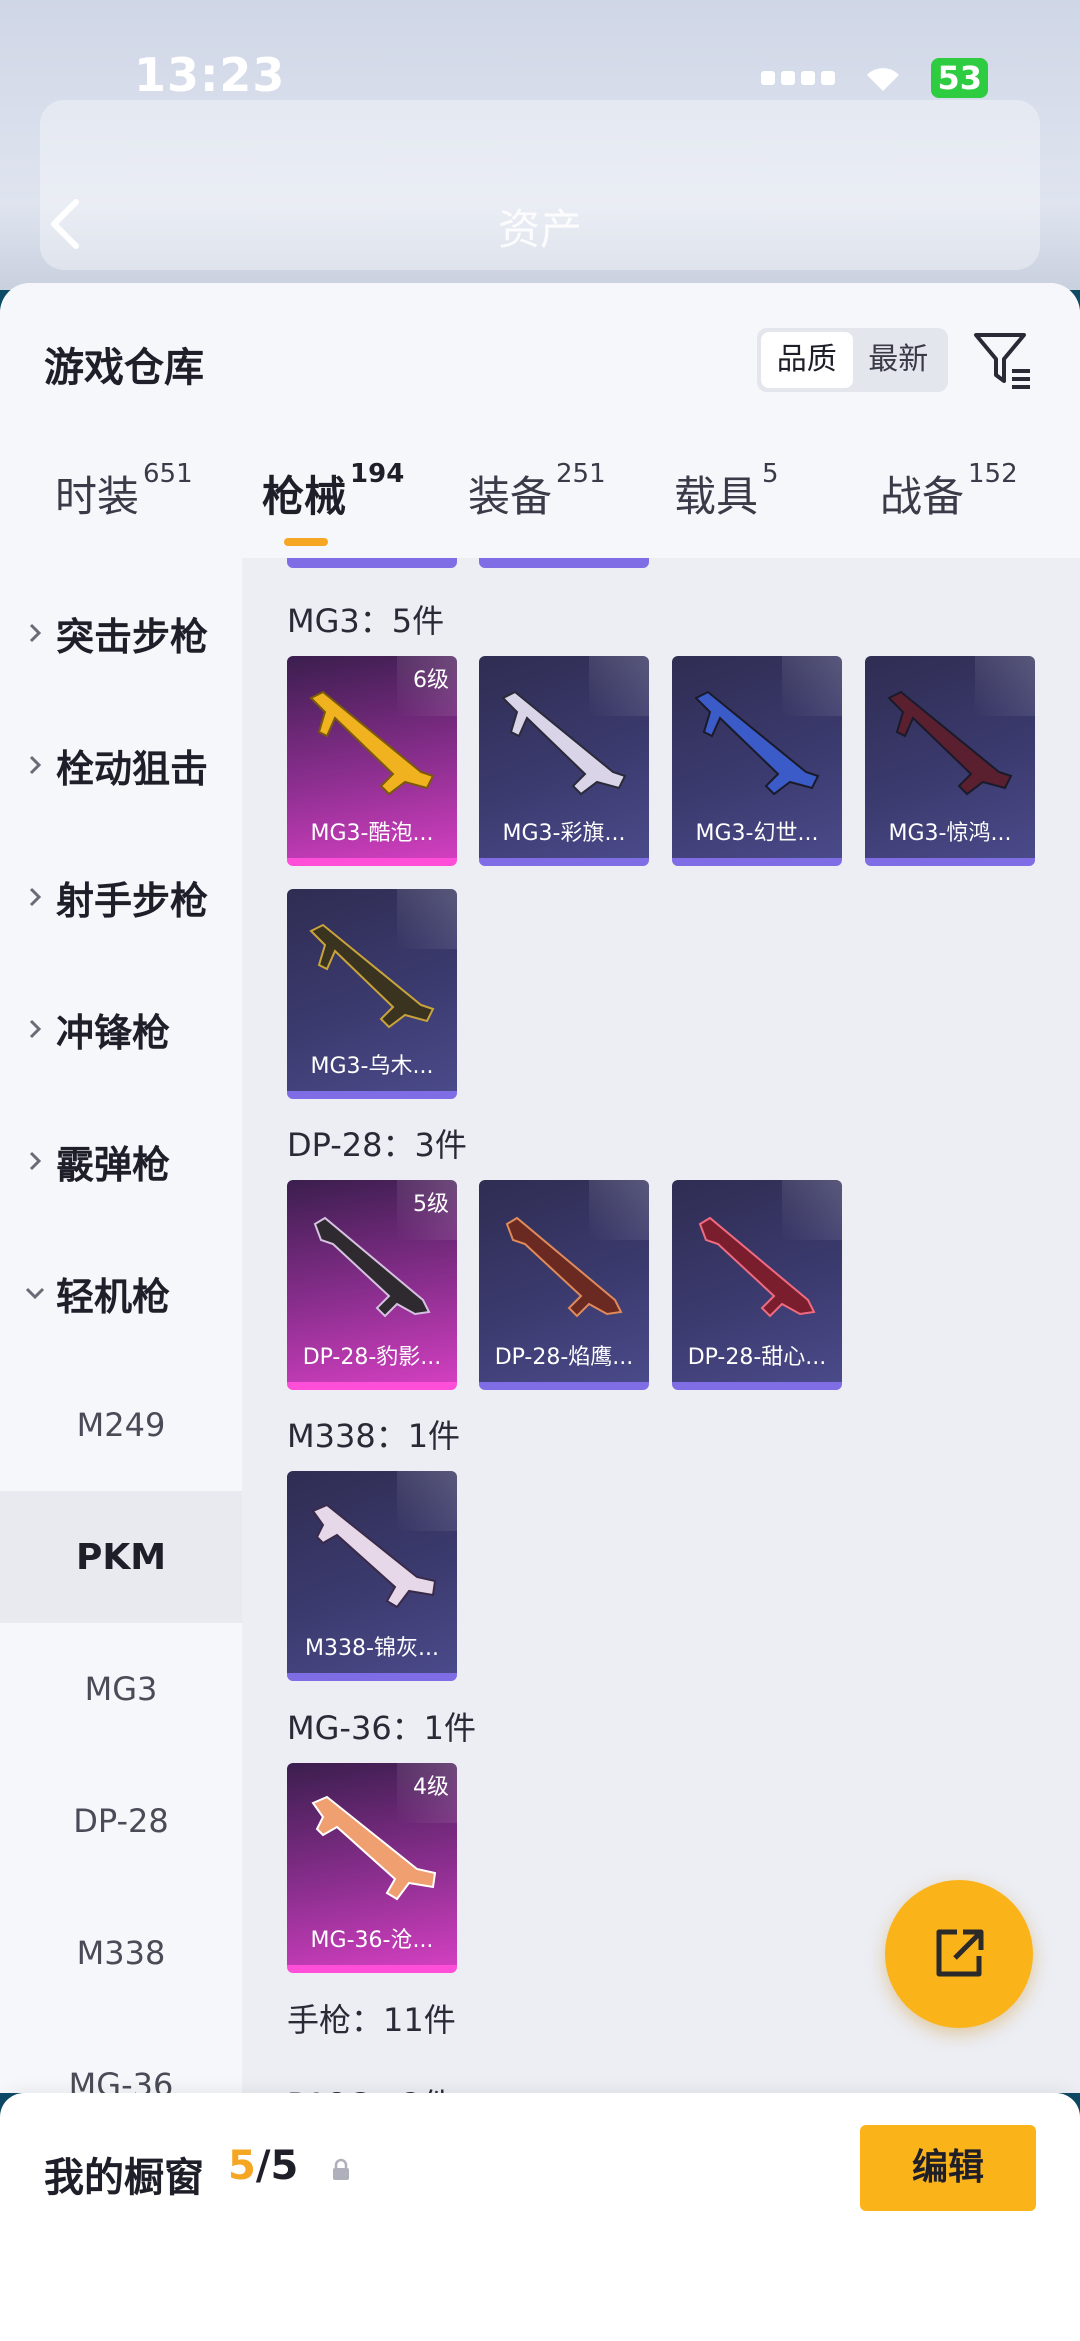 The width and height of the screenshot is (1080, 2341). I want to click on tab-label: 枪械, so click(304, 496).